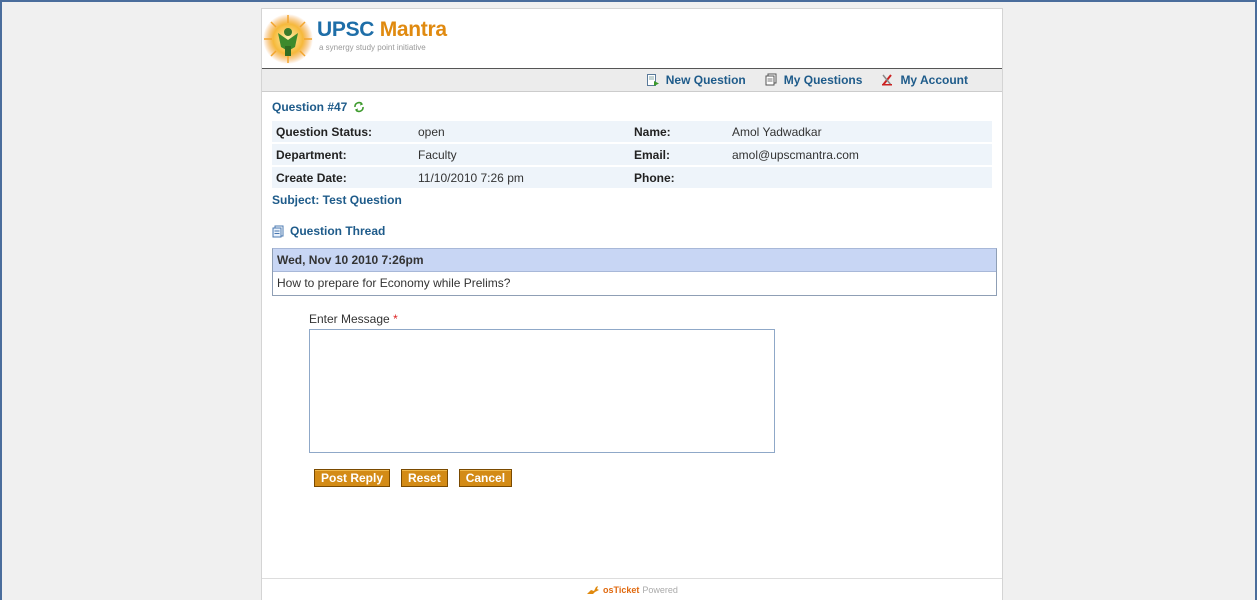 The image size is (1257, 600). I want to click on email-value: amol@upscmantra.com, so click(860, 154).